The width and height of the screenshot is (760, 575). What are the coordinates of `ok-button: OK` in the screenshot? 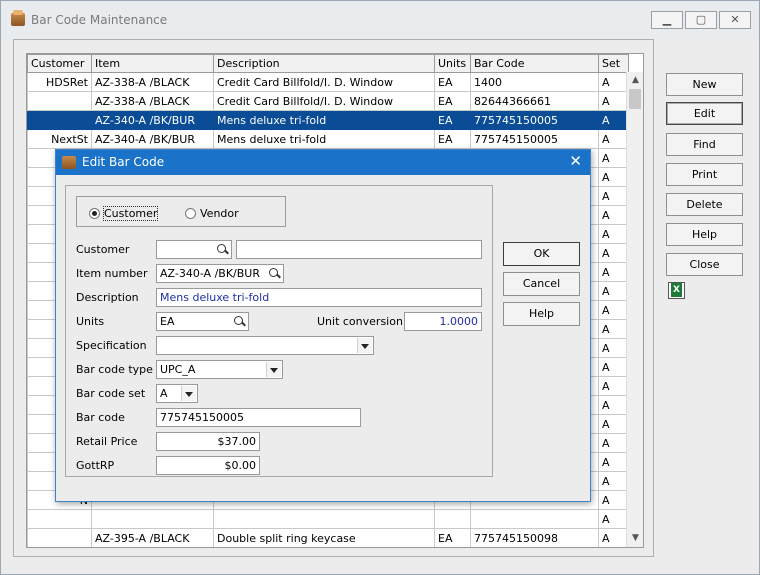 It's located at (541, 254).